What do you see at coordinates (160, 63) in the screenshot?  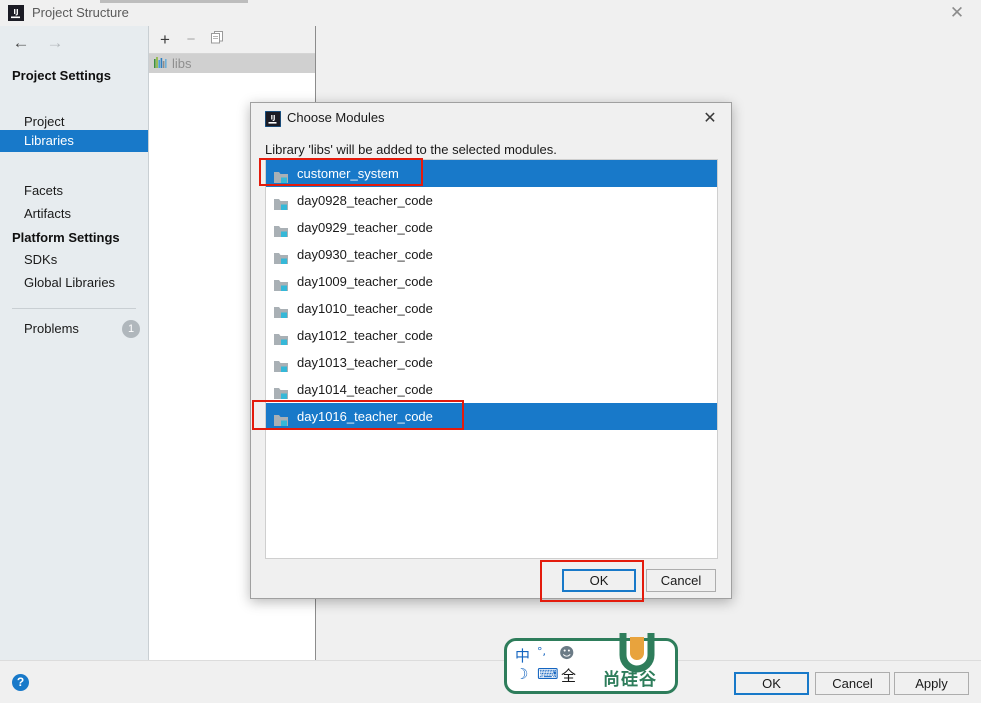 I see `library-bars-icon` at bounding box center [160, 63].